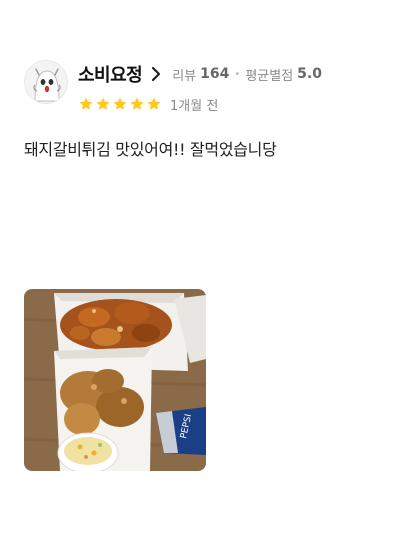 The image size is (400, 553). I want to click on review-header: 소비요정 리뷰 164 • 평균별점 5.0 1개월 전, so click(204, 90).